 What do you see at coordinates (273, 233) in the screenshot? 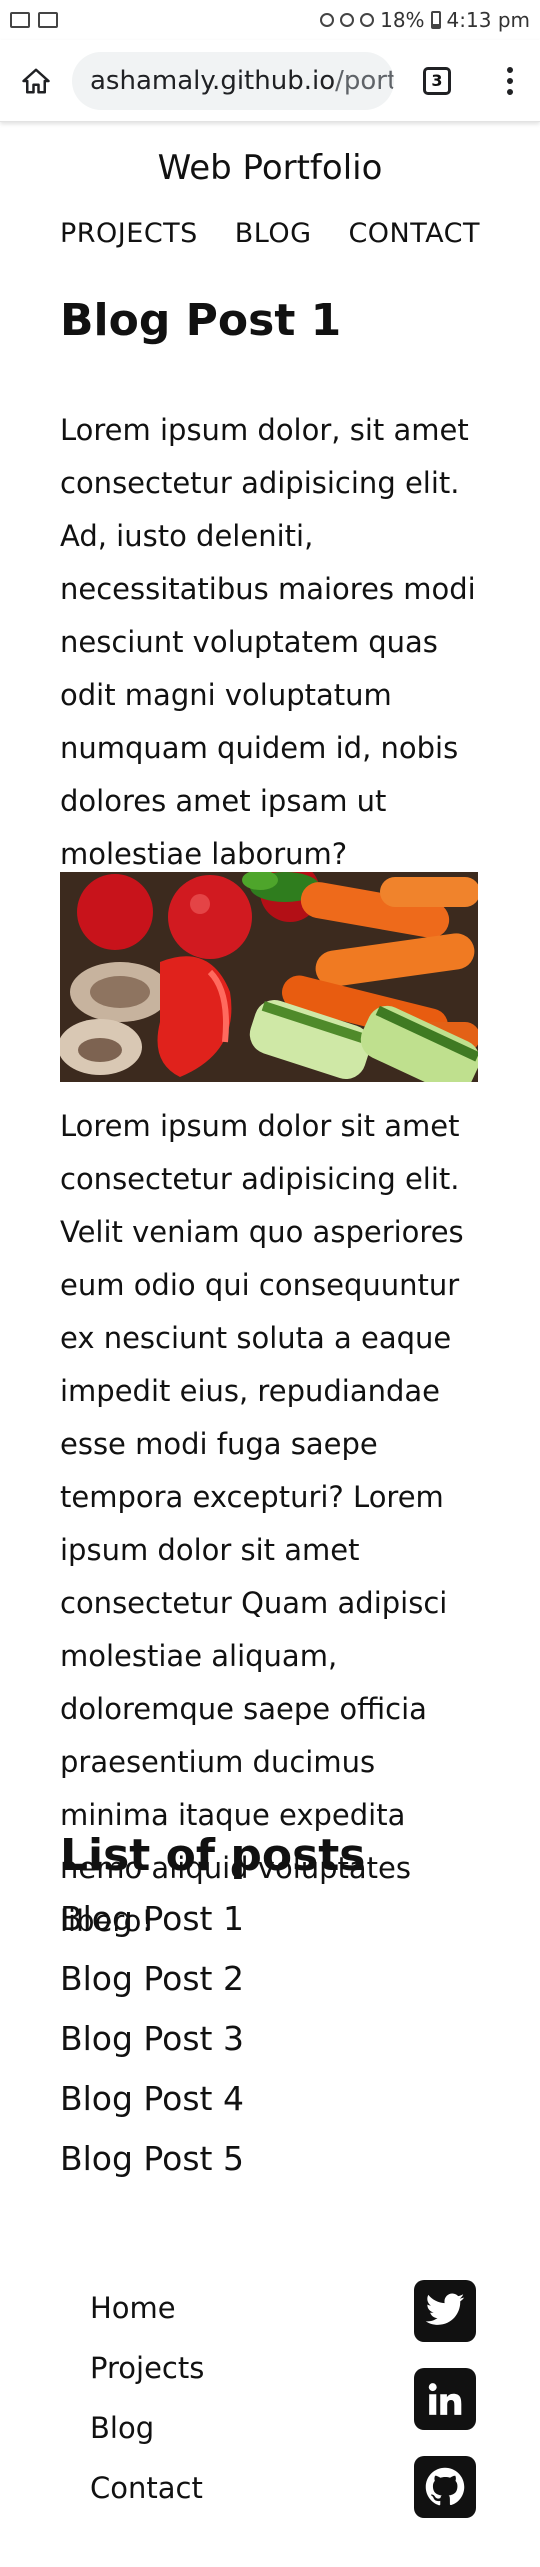
I see `nav-blog: BLOG` at bounding box center [273, 233].